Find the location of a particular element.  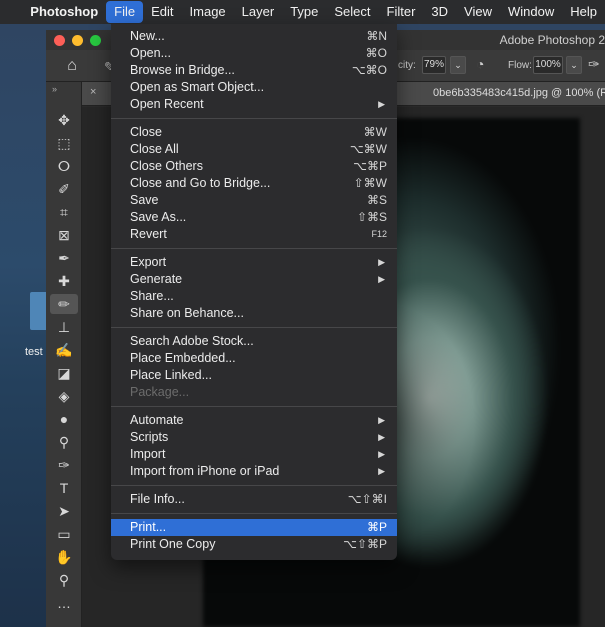

shortcut-label: ⇧⌘W is located at coordinates (370, 183).